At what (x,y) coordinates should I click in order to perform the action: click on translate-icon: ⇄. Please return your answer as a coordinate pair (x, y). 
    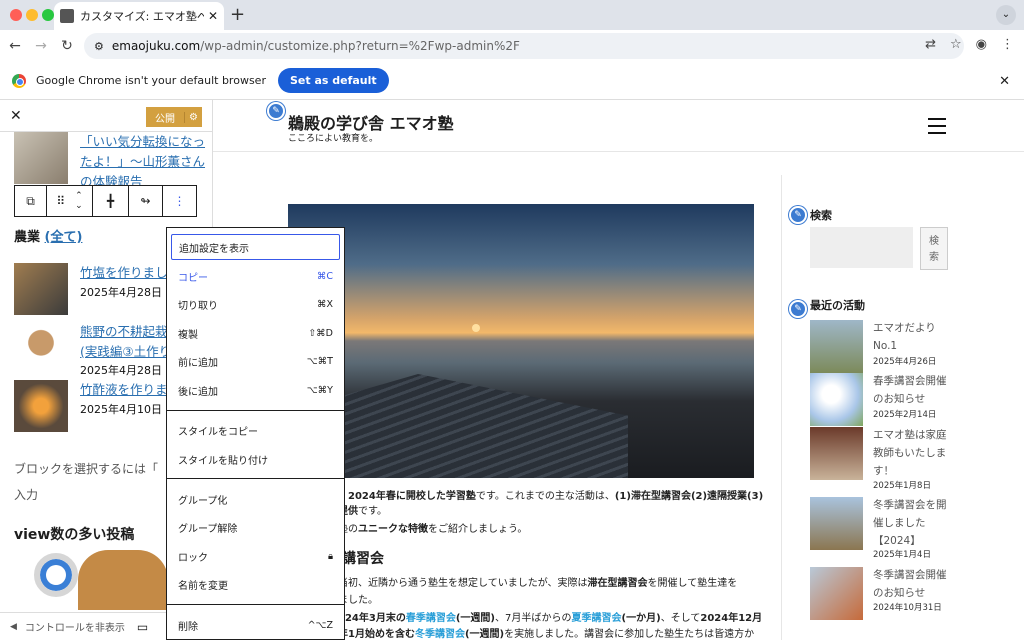
    Looking at the image, I should click on (930, 44).